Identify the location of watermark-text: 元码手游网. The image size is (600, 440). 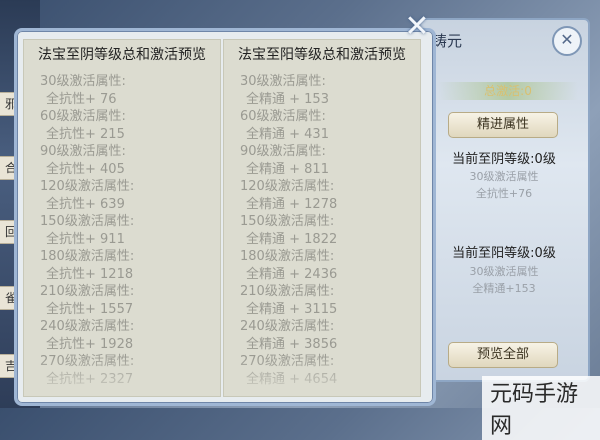
(541, 408).